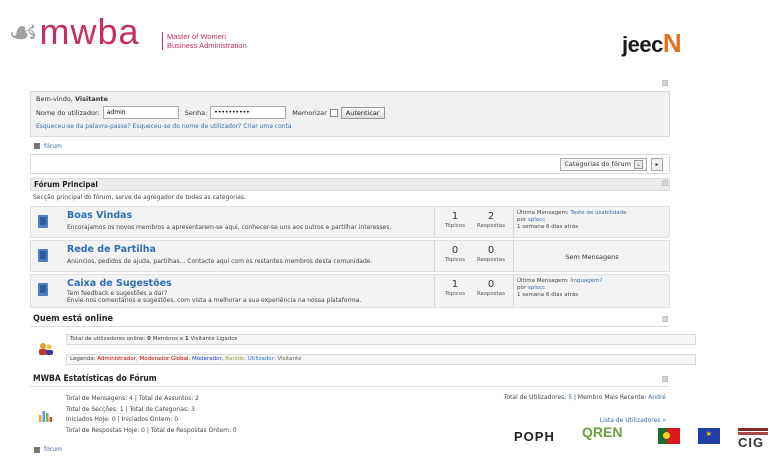 The height and width of the screenshot is (457, 774). I want to click on replies-count: 0 Respostas, so click(491, 254).